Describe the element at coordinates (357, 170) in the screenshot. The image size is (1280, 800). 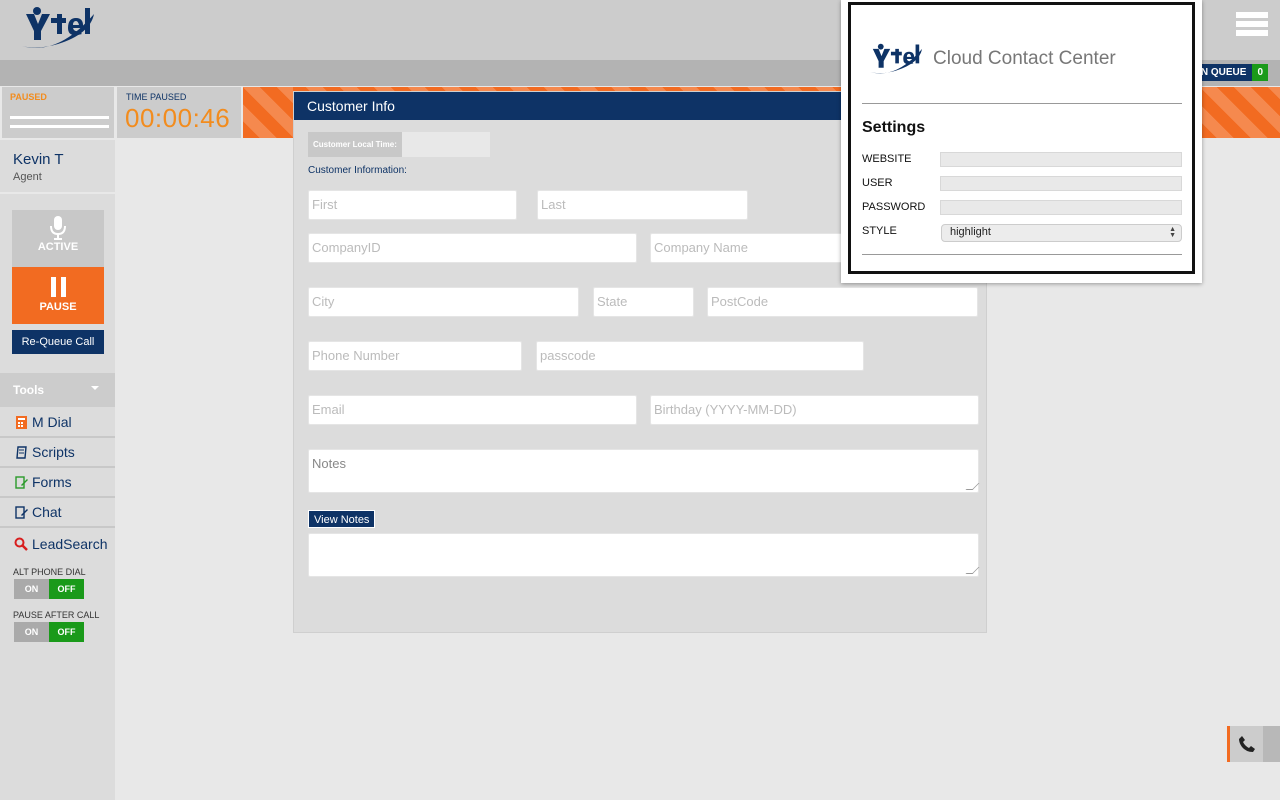
I see `customer-information-label: Customer Information:` at that location.